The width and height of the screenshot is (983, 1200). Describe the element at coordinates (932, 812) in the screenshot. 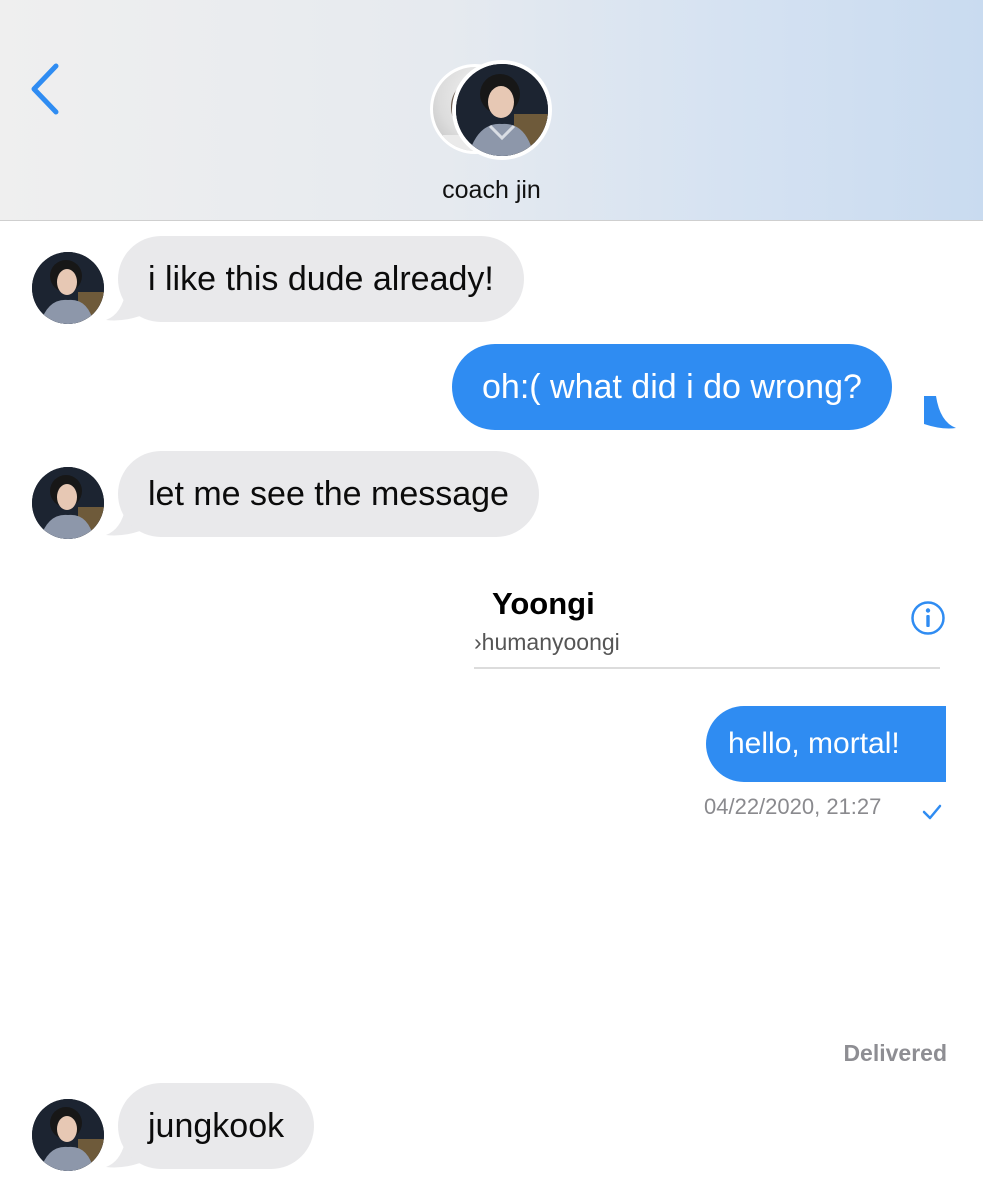

I see `checkmark-icon` at that location.